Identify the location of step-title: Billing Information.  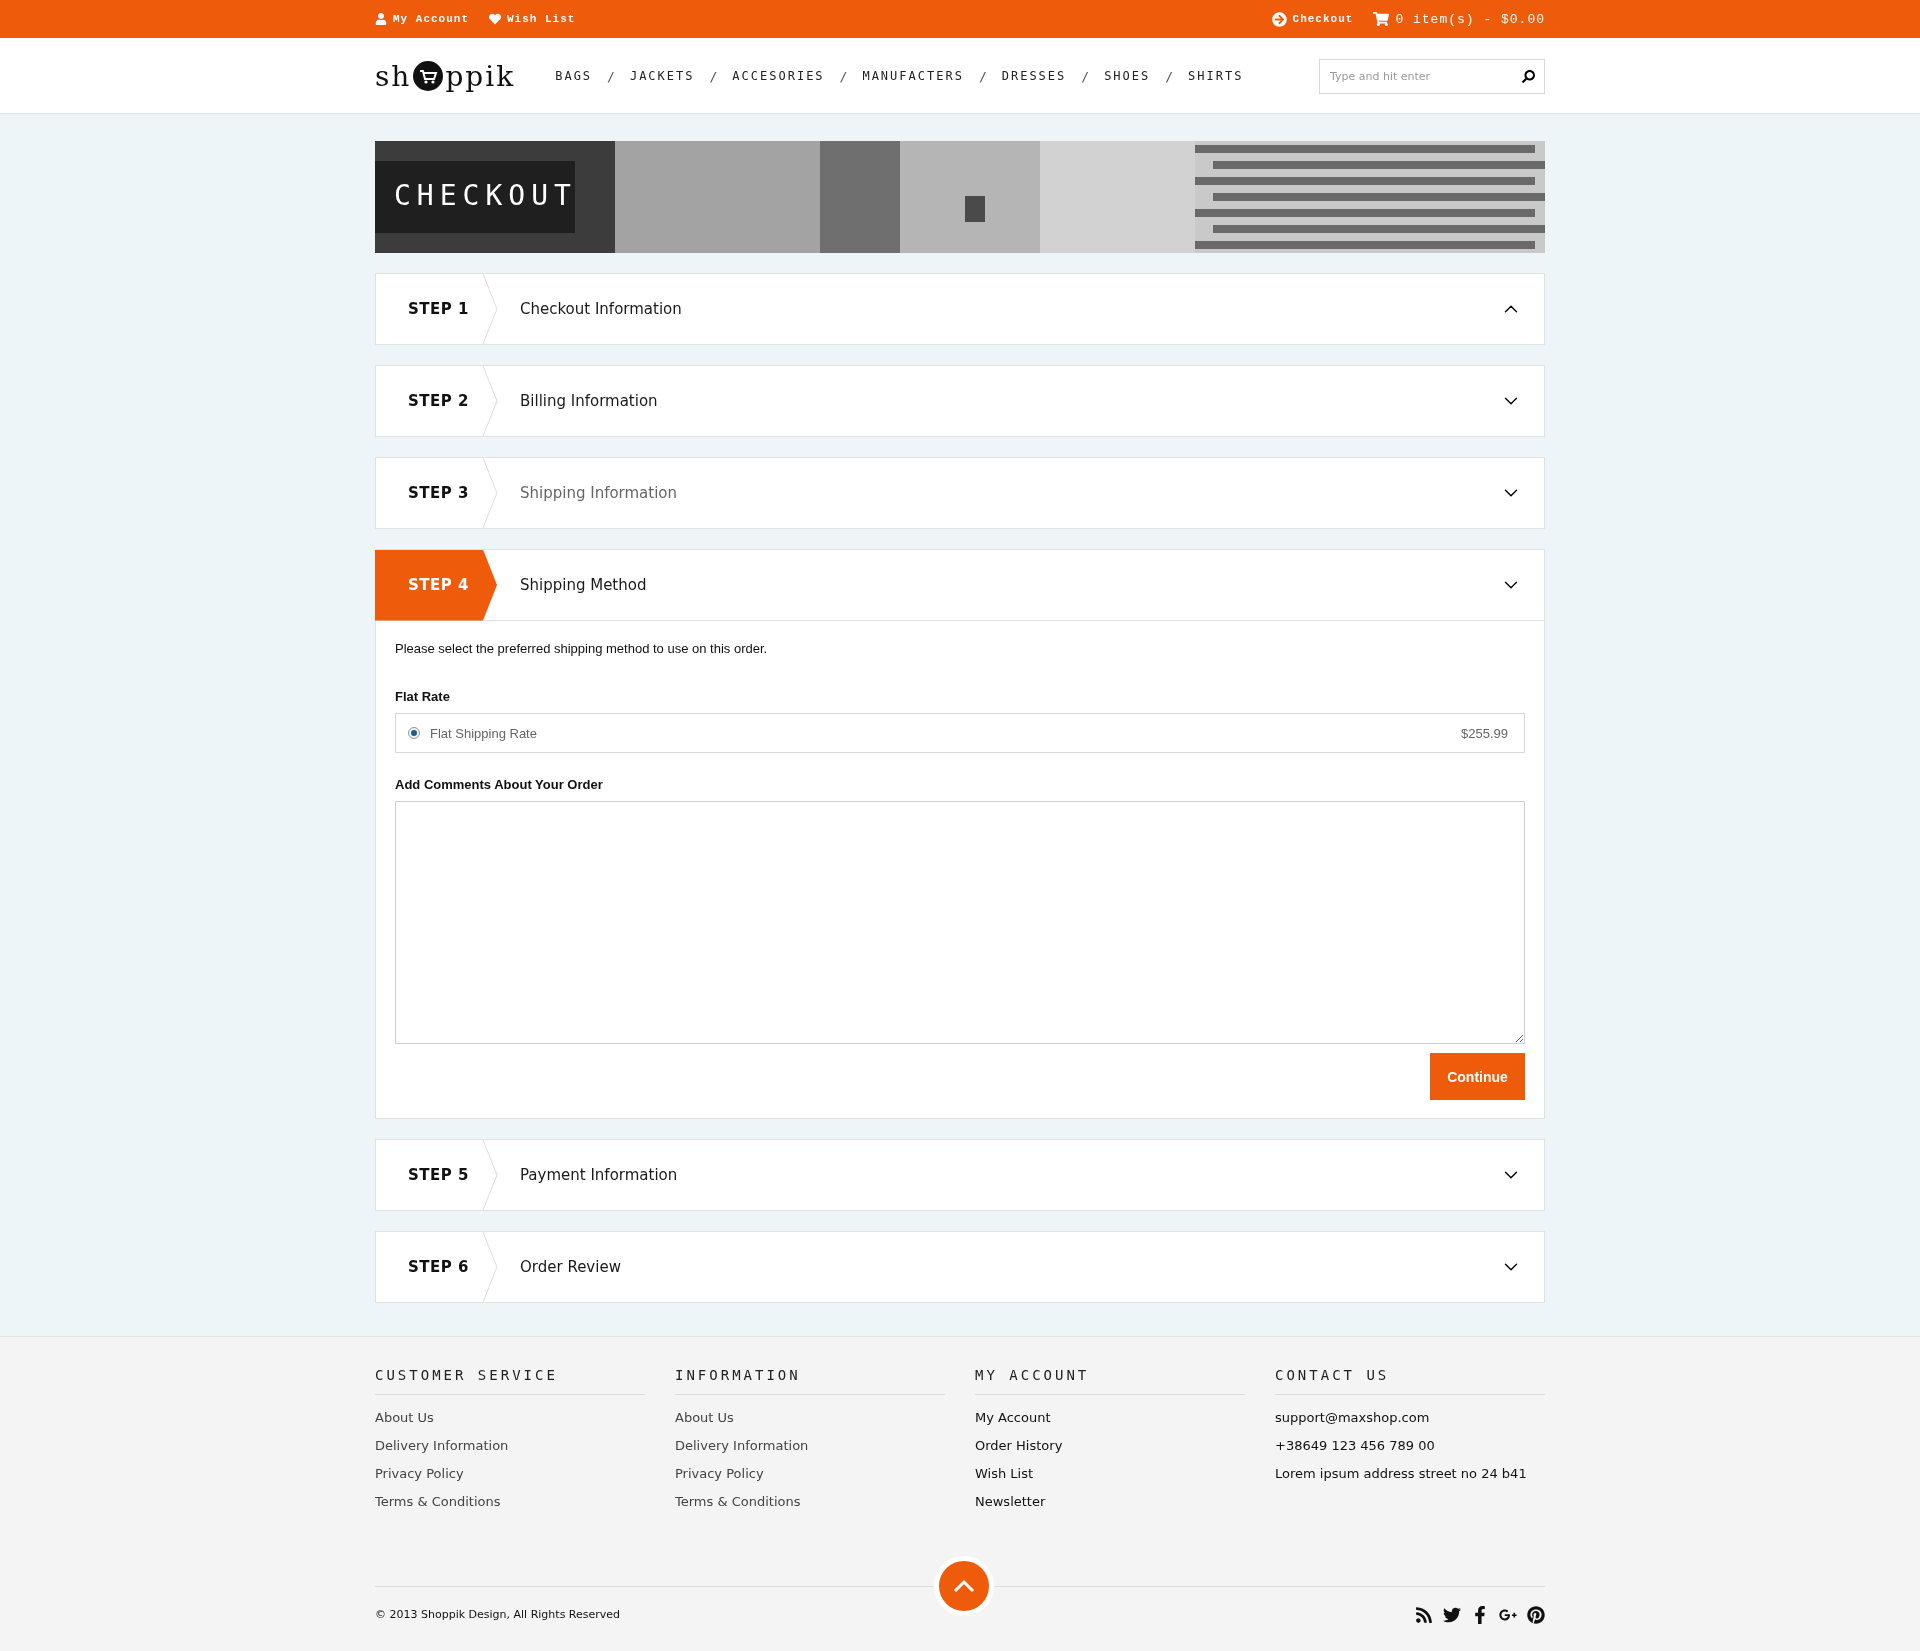
(589, 401).